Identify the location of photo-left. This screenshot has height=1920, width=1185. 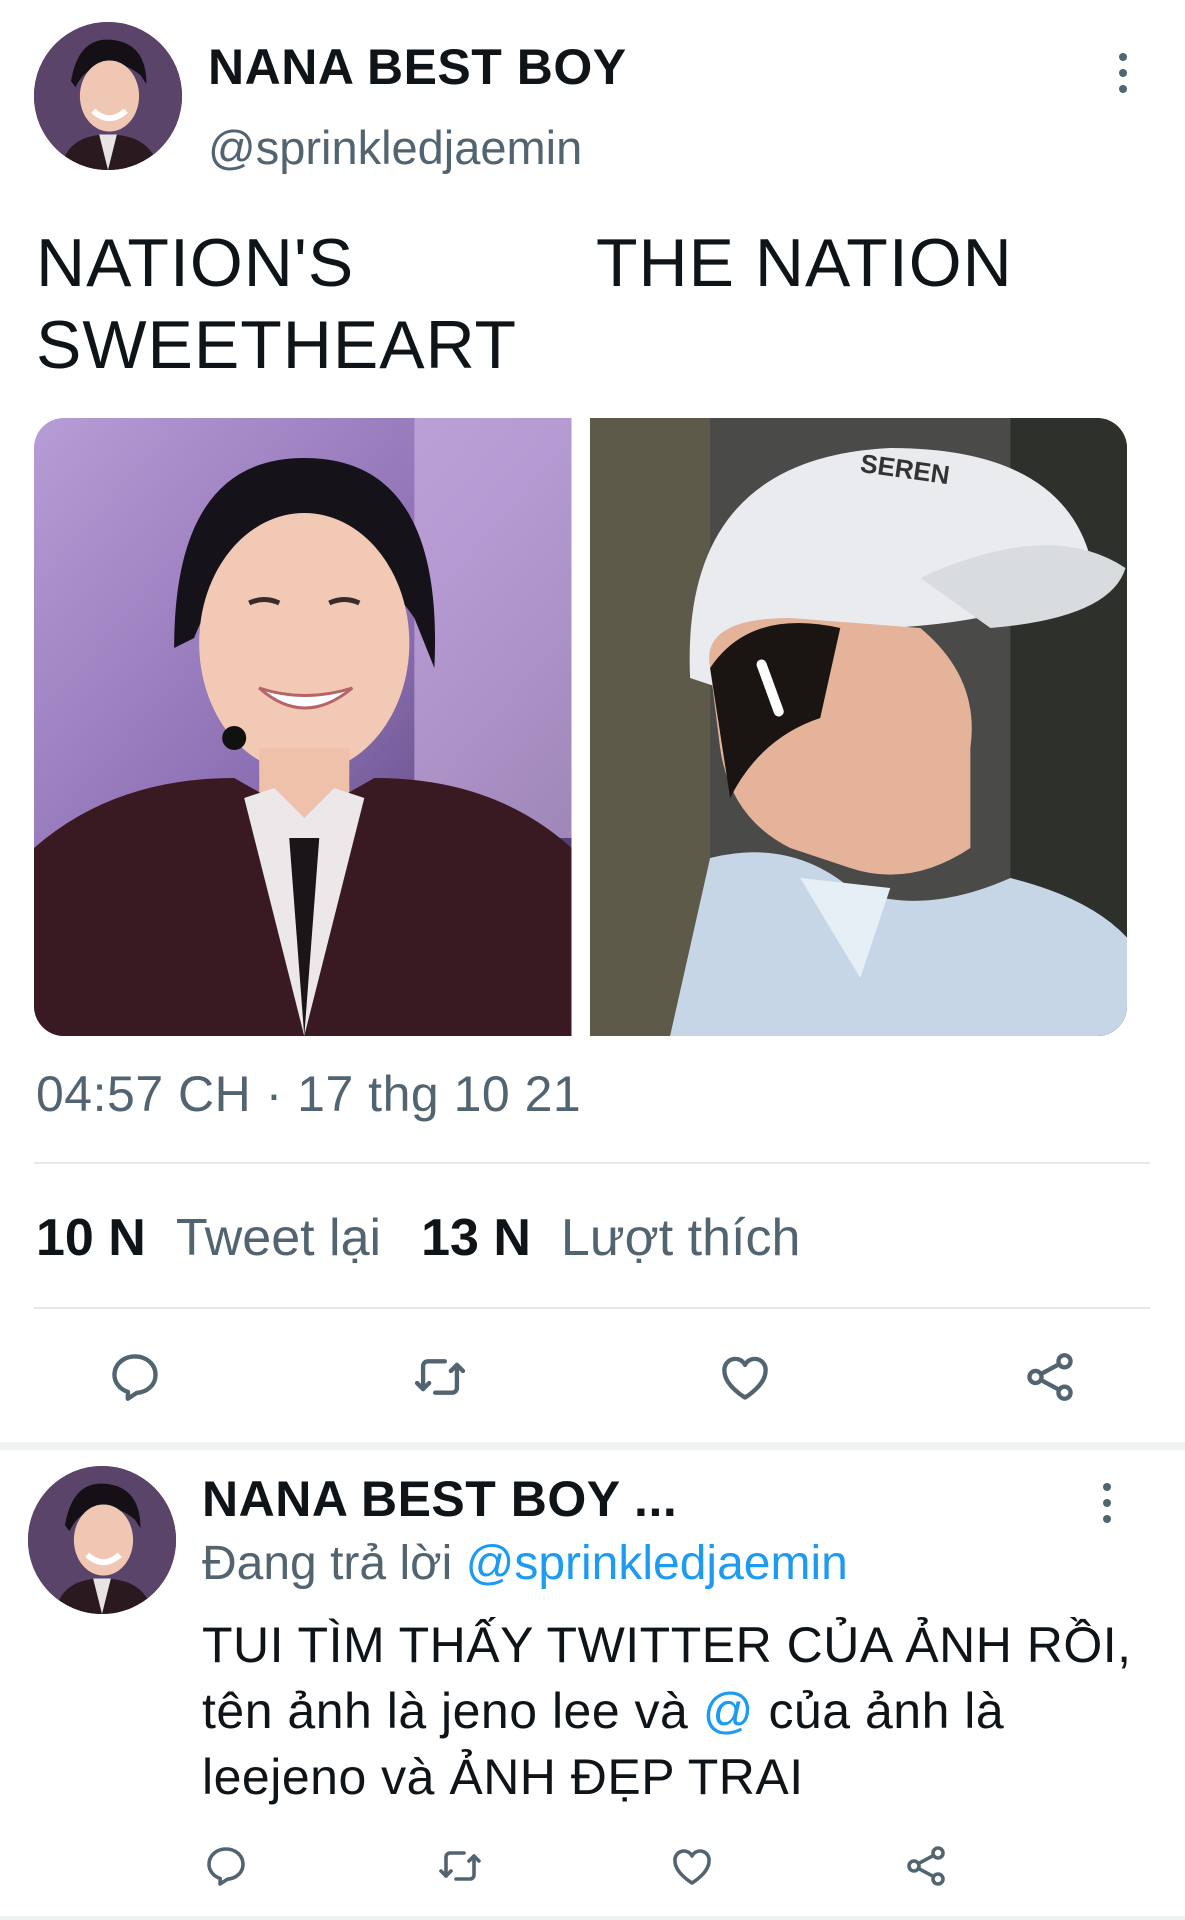
(303, 727).